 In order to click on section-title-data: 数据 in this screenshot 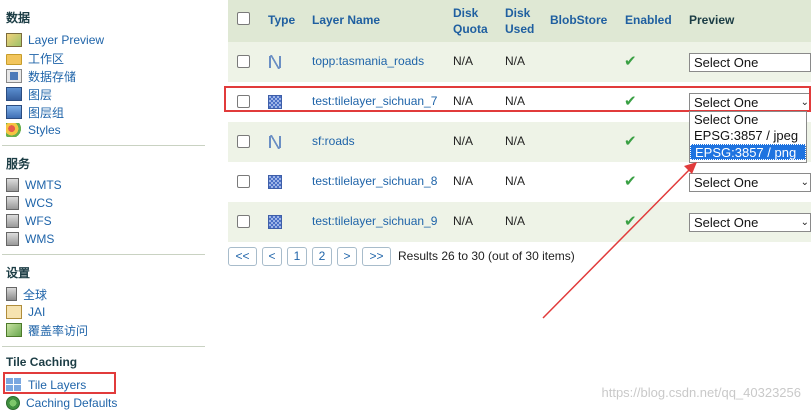, I will do `click(18, 18)`.